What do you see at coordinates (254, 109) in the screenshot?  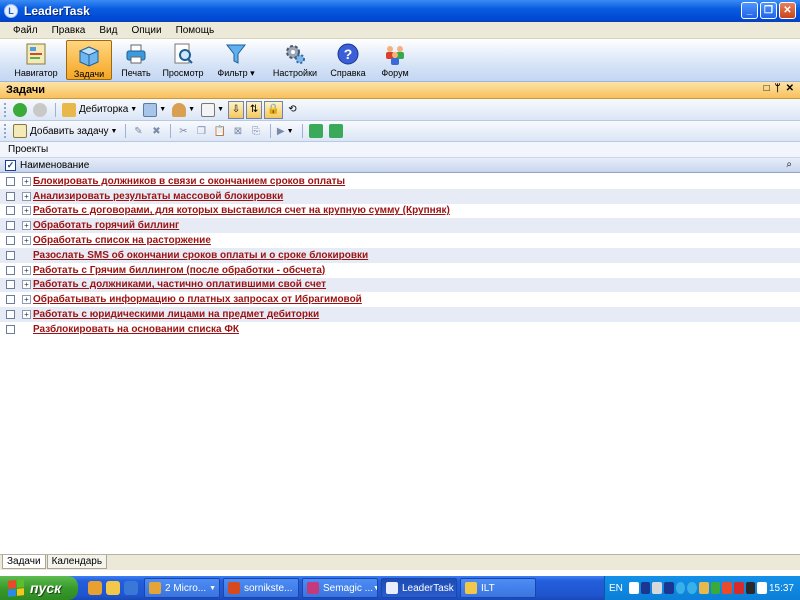 I see `sort-up-button: ⇅` at bounding box center [254, 109].